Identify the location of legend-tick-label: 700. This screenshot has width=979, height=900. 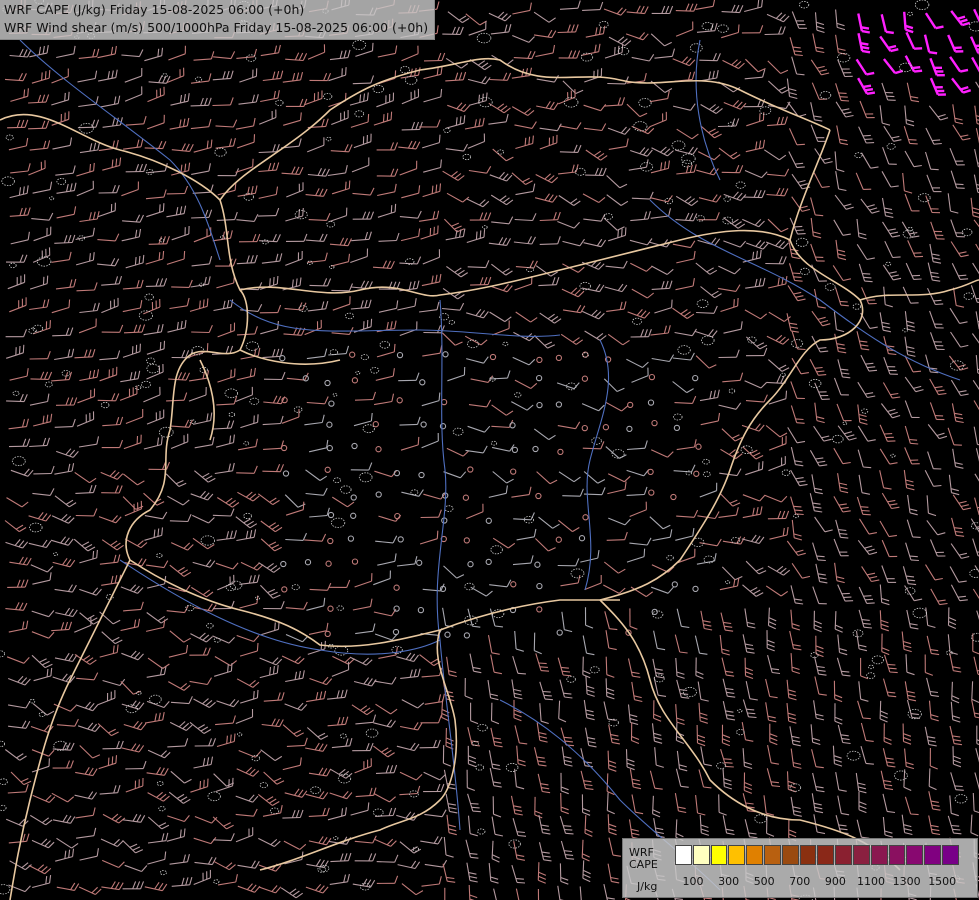
(800, 881).